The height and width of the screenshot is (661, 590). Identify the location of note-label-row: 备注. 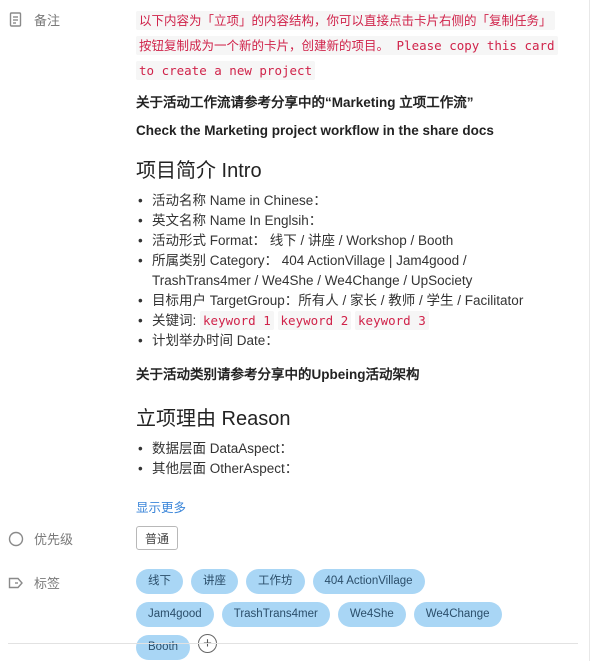
(34, 19).